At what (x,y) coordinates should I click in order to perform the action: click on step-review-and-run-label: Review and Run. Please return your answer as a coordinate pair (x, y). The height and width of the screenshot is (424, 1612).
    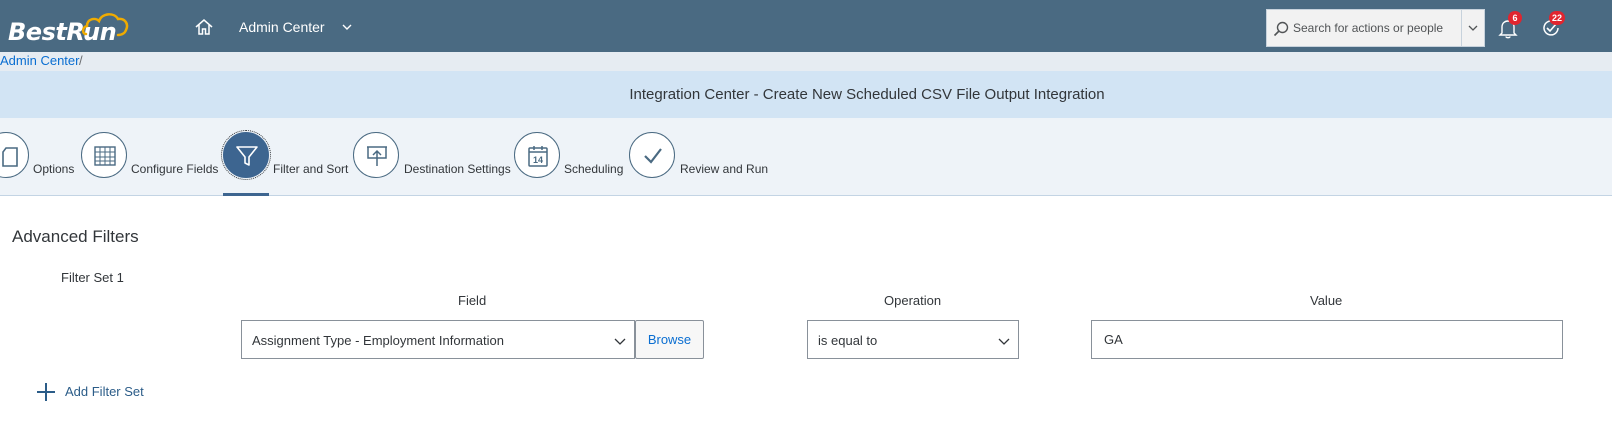
    Looking at the image, I should click on (724, 169).